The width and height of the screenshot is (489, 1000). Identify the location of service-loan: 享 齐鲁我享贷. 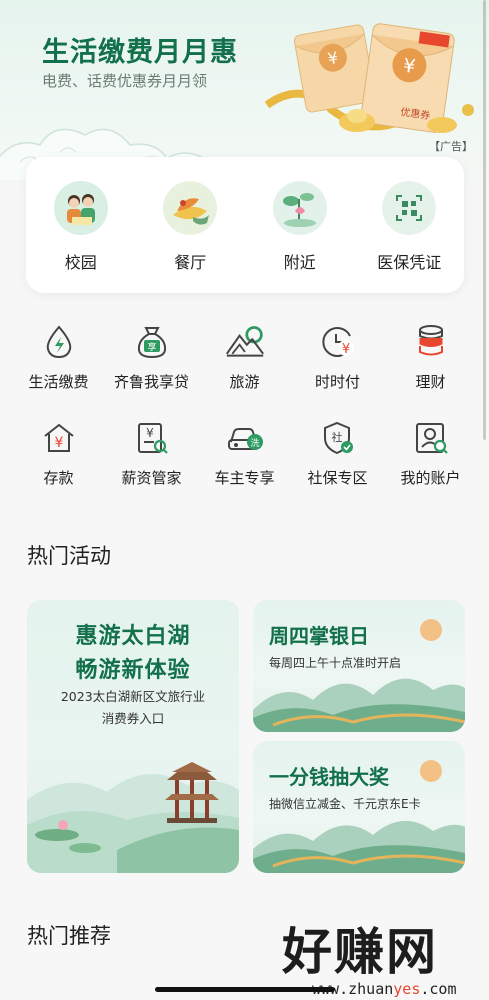
(151, 357).